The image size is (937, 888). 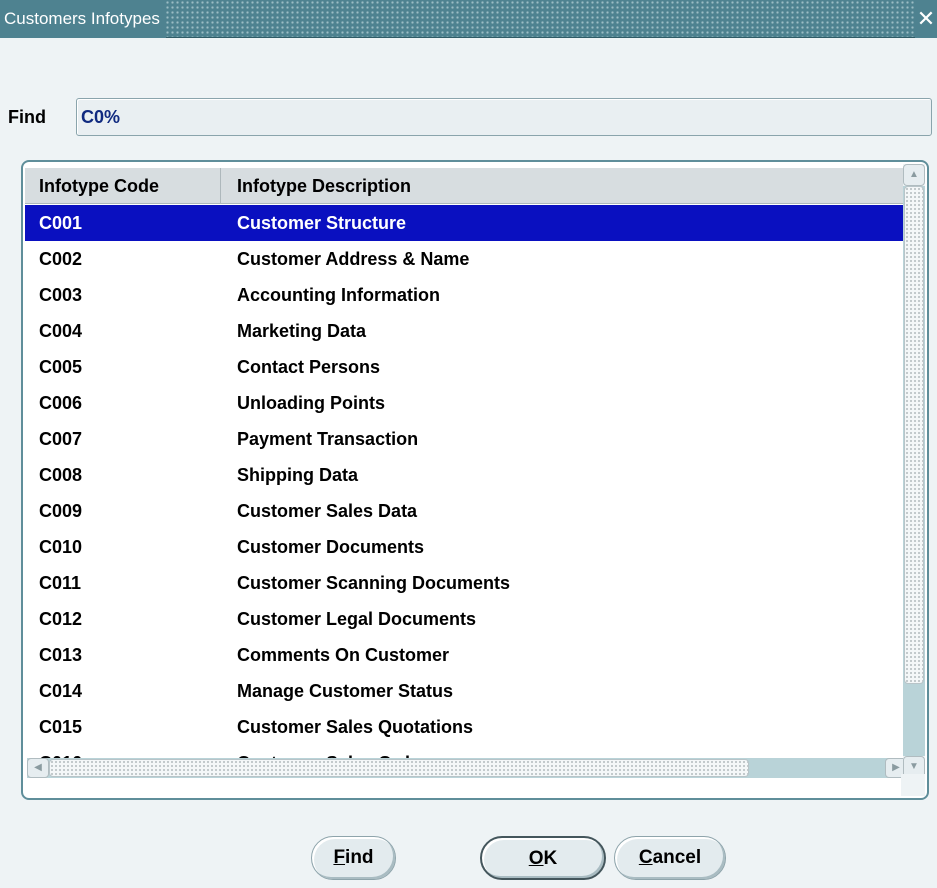 What do you see at coordinates (914, 435) in the screenshot?
I see `vertical-scroll-thumb` at bounding box center [914, 435].